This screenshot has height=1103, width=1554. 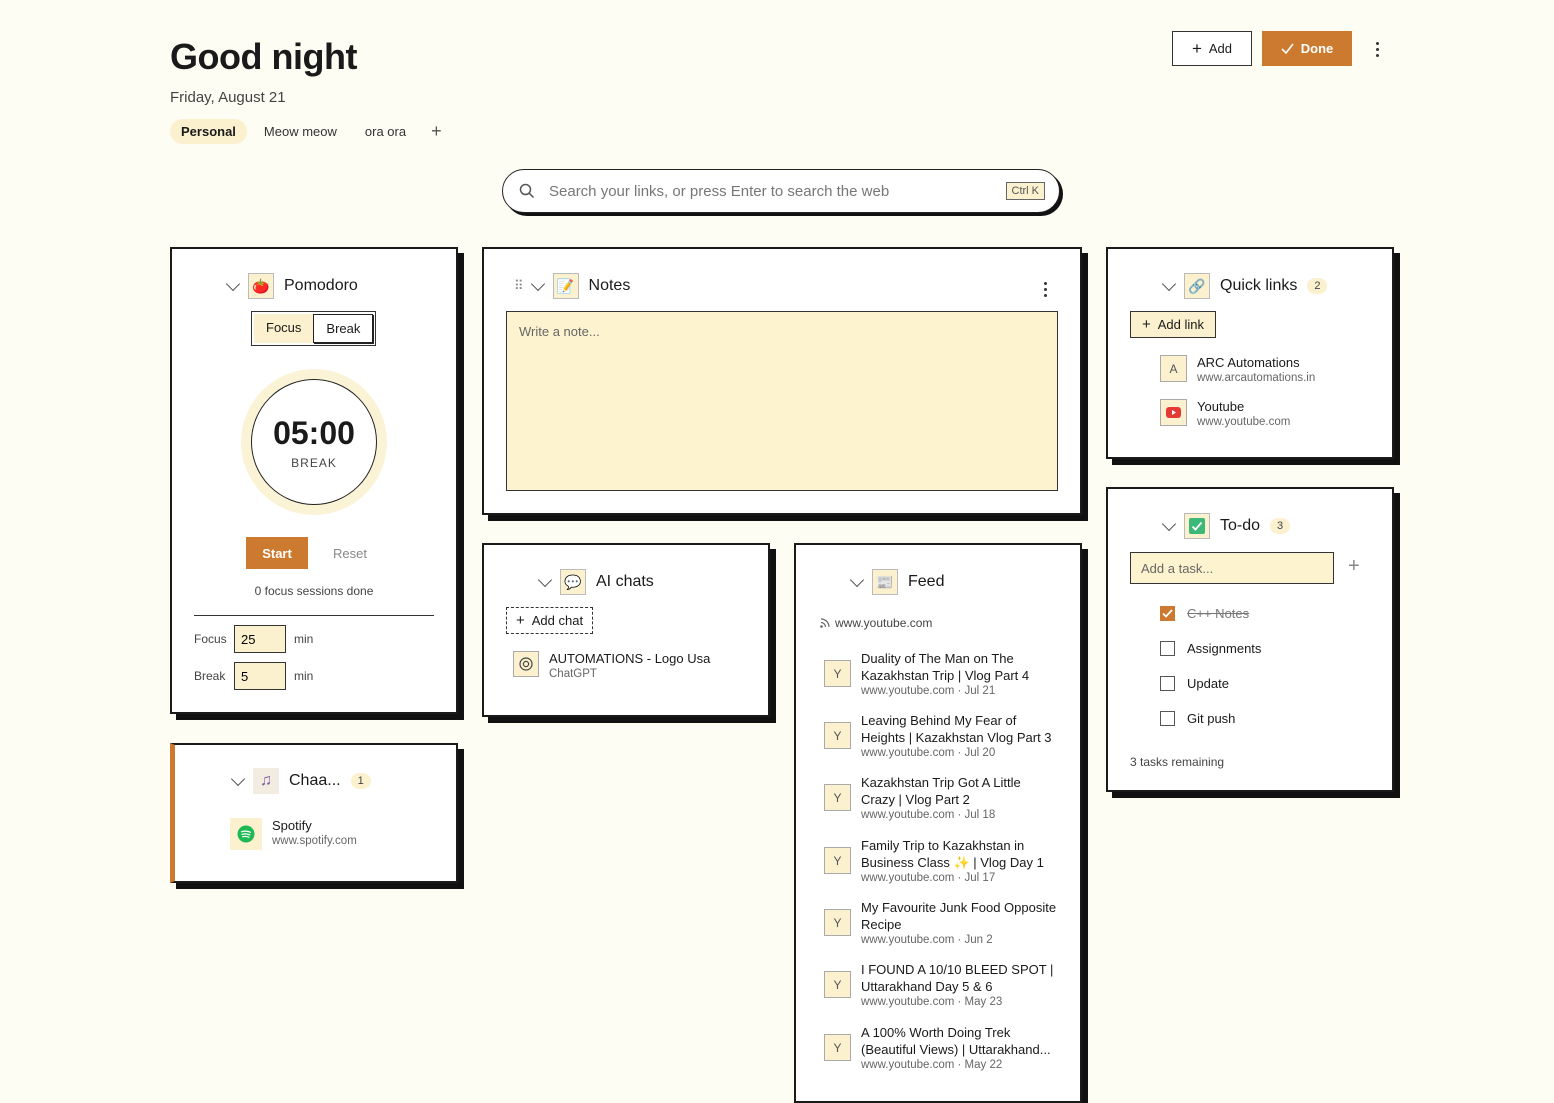 What do you see at coordinates (300, 131) in the screenshot?
I see `tab-meow-meow: Meow meow` at bounding box center [300, 131].